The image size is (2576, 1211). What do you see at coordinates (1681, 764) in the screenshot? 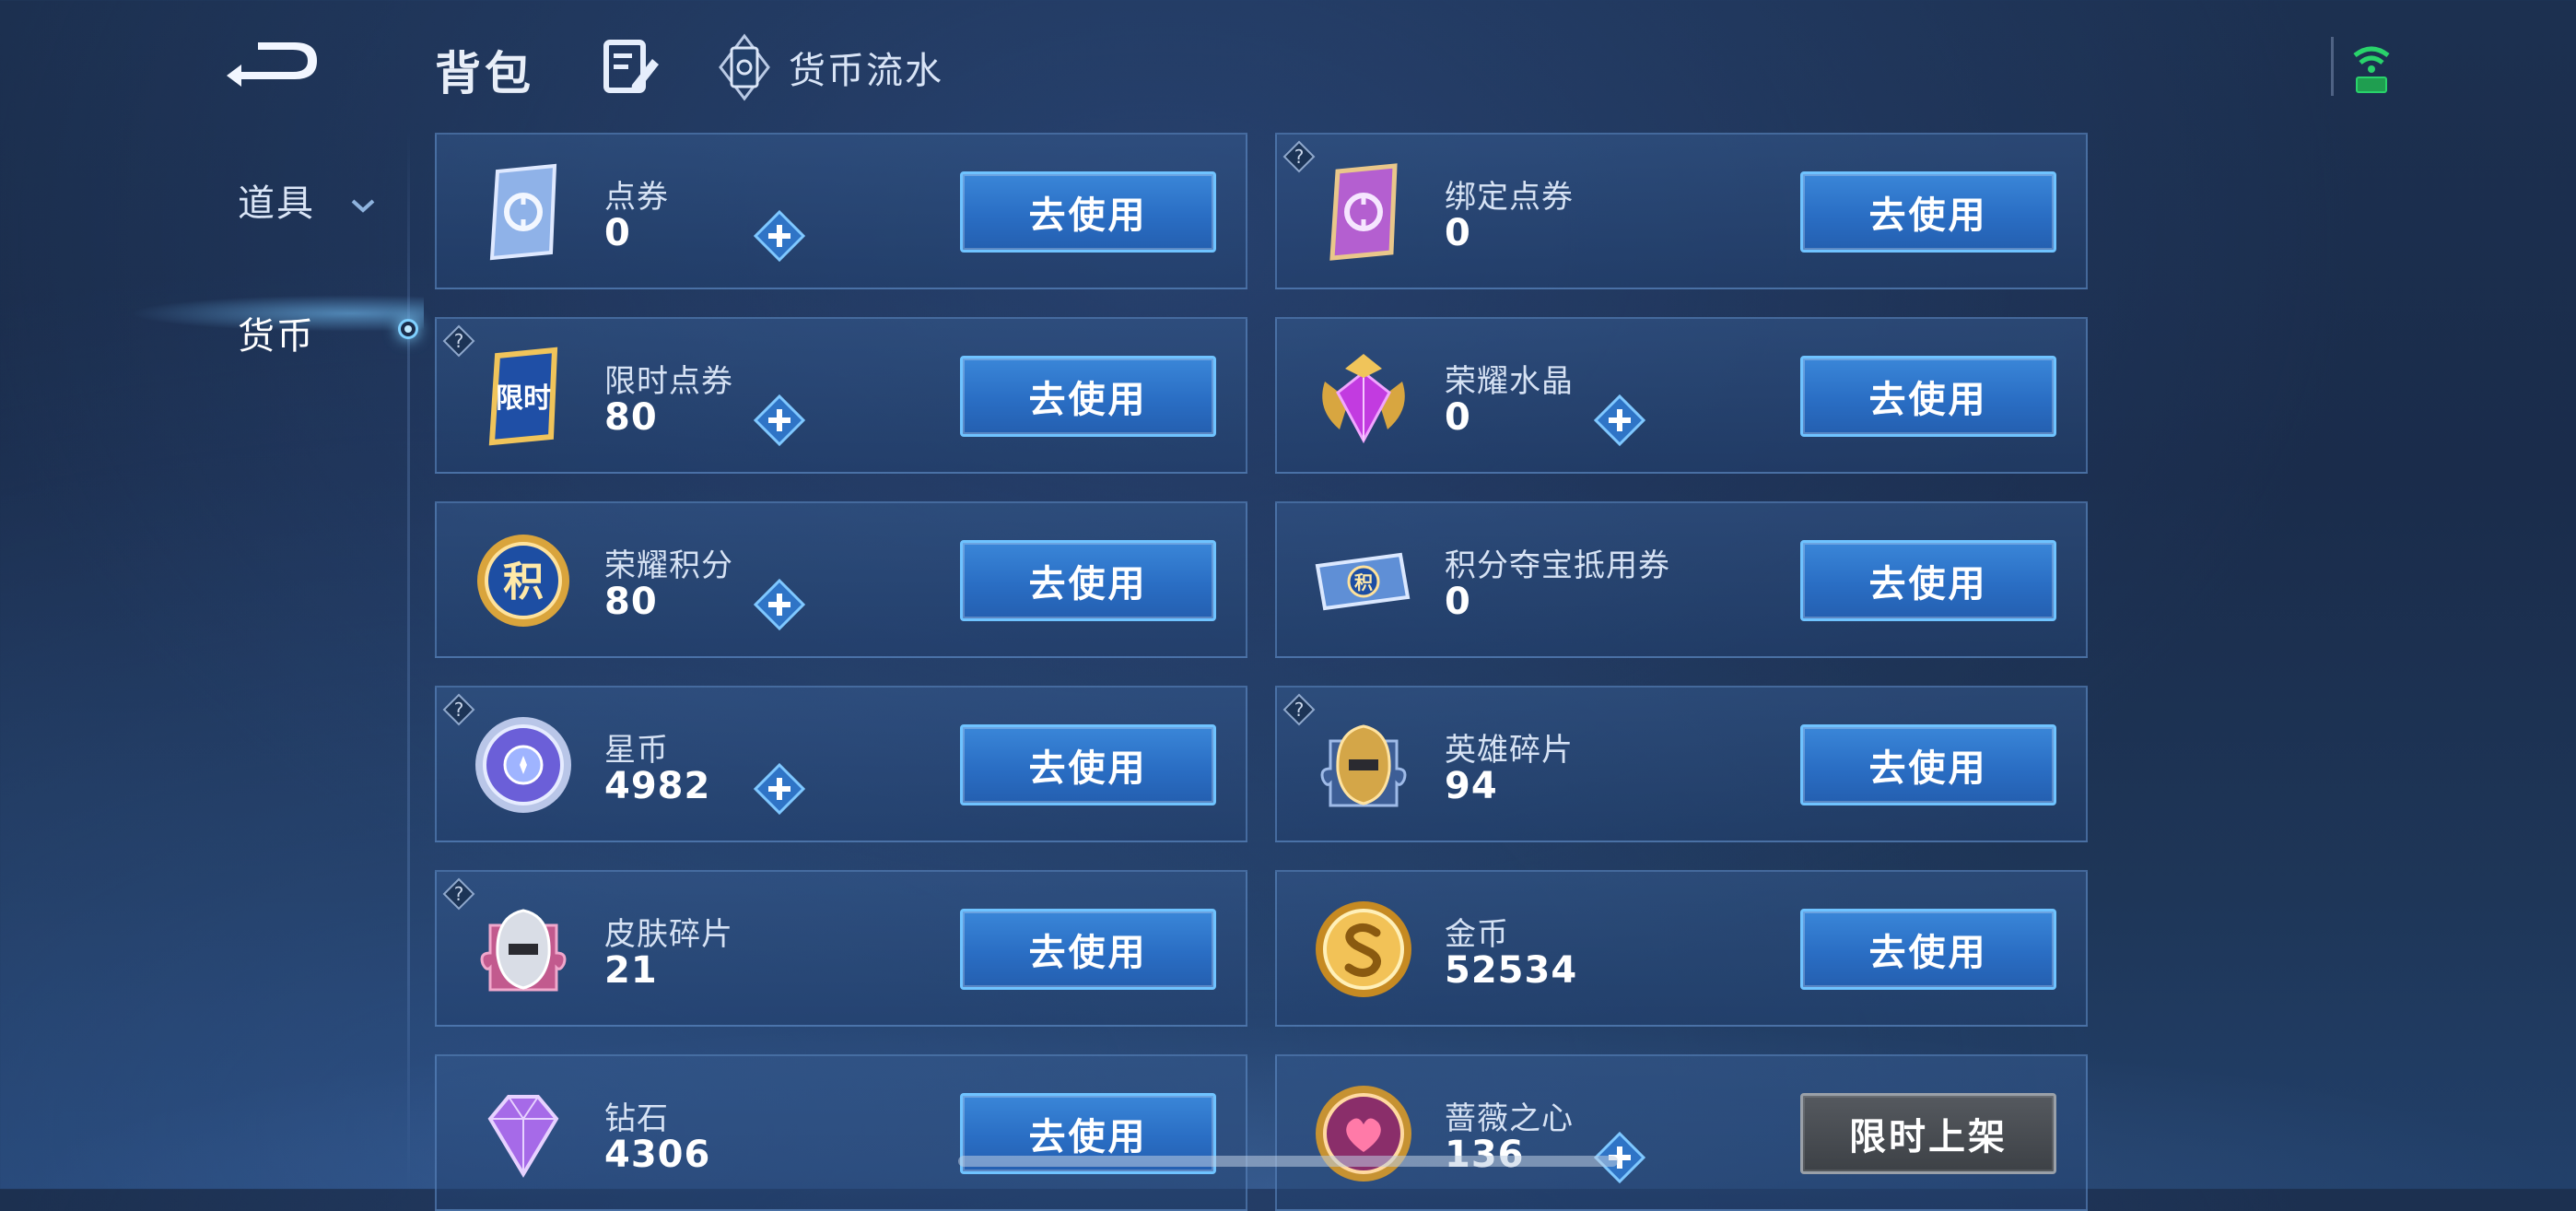
I see `currency-card-hero-fragment: ? 英雄碎片 94 去使用` at bounding box center [1681, 764].